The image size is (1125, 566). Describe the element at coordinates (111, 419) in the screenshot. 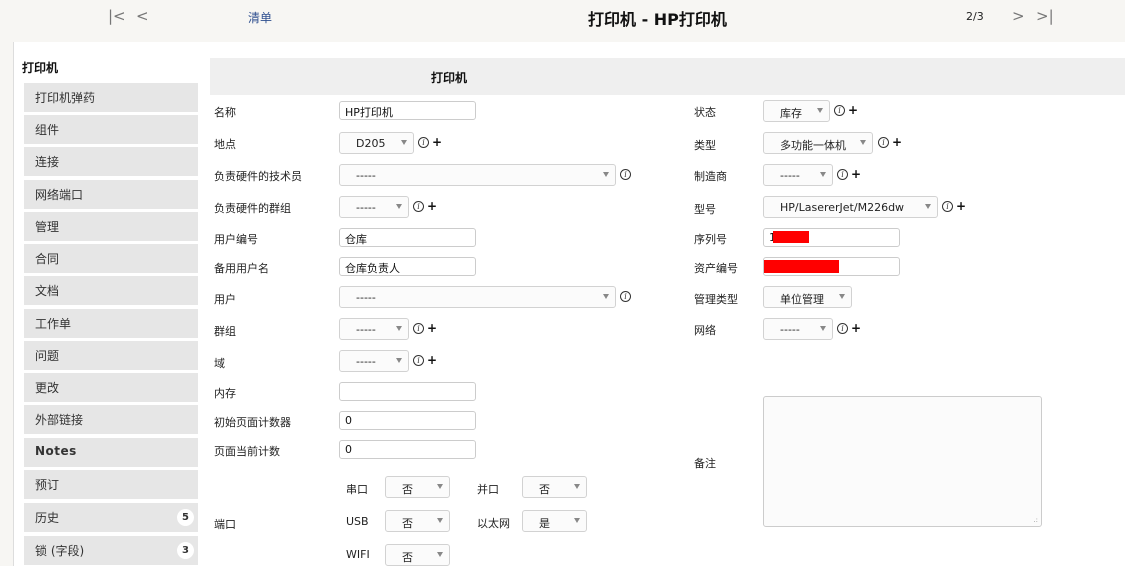

I see `tab-external-links: 外部链接` at that location.